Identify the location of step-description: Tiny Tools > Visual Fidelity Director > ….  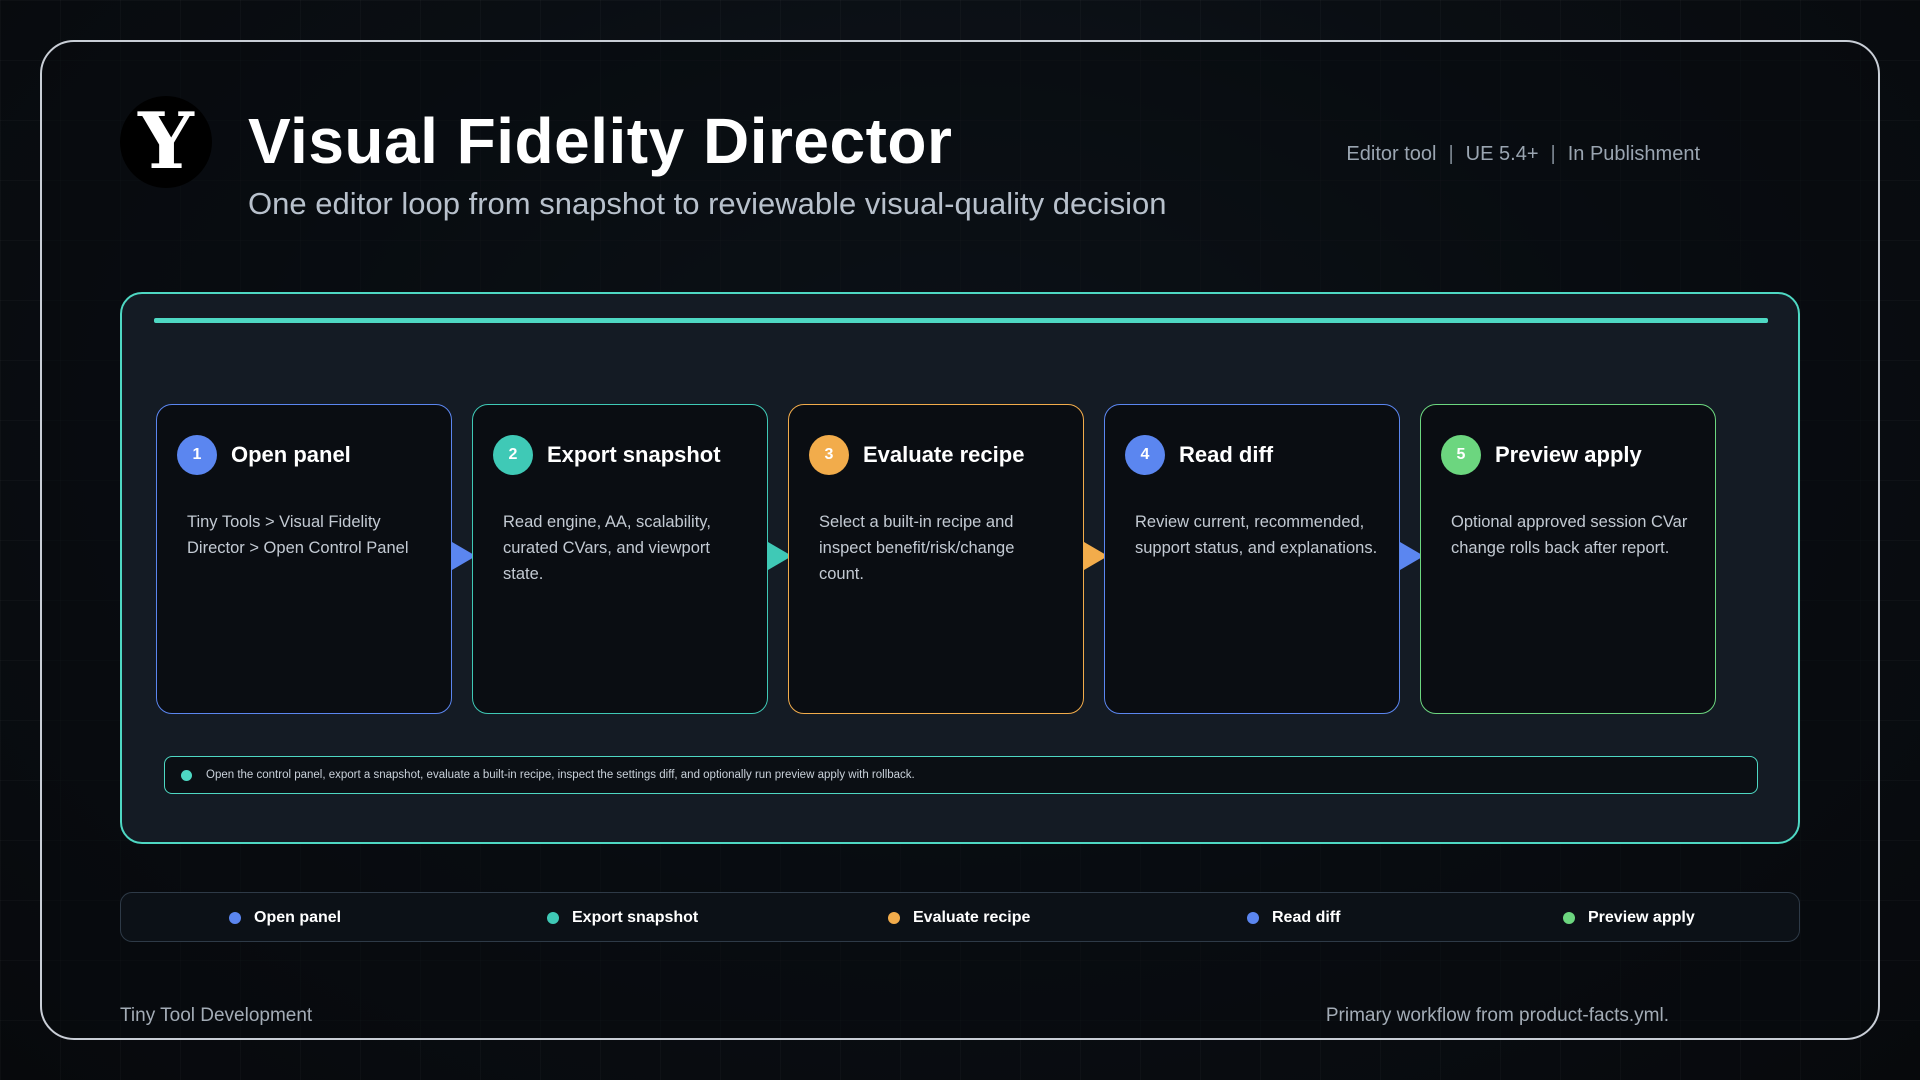
(298, 535).